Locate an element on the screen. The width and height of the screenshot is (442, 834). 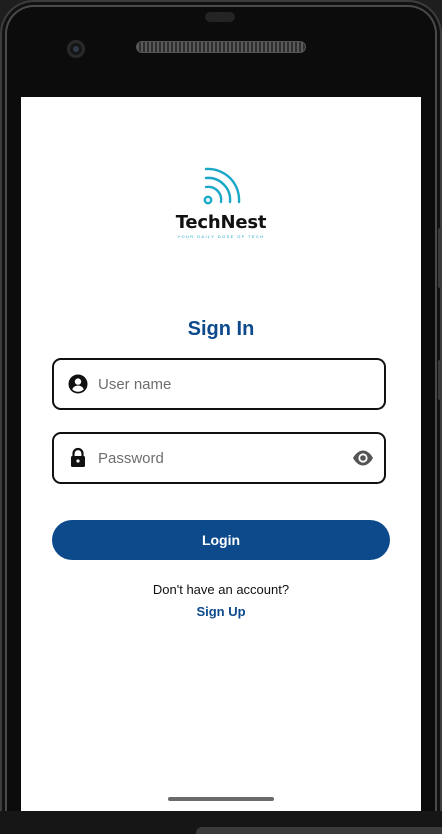
no-account-text: Don't have an account? is located at coordinates (221, 589).